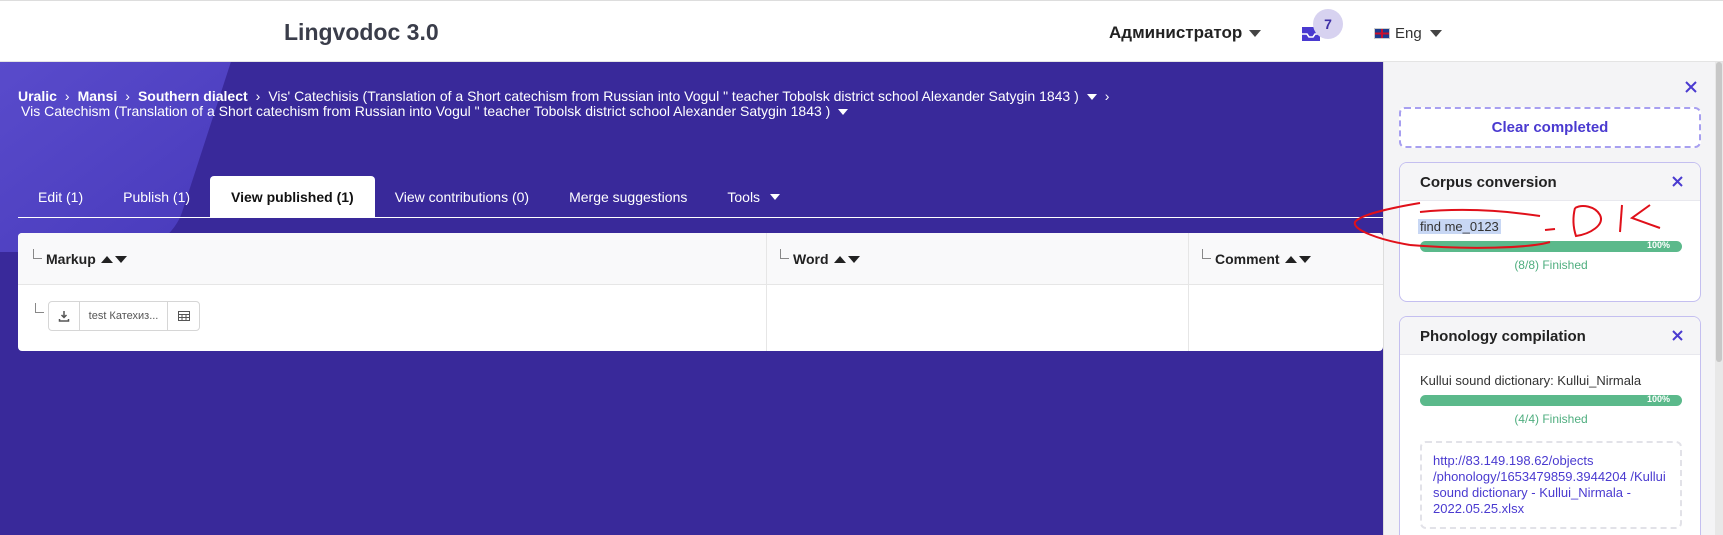  I want to click on column-header-markup: Markup, so click(392, 259).